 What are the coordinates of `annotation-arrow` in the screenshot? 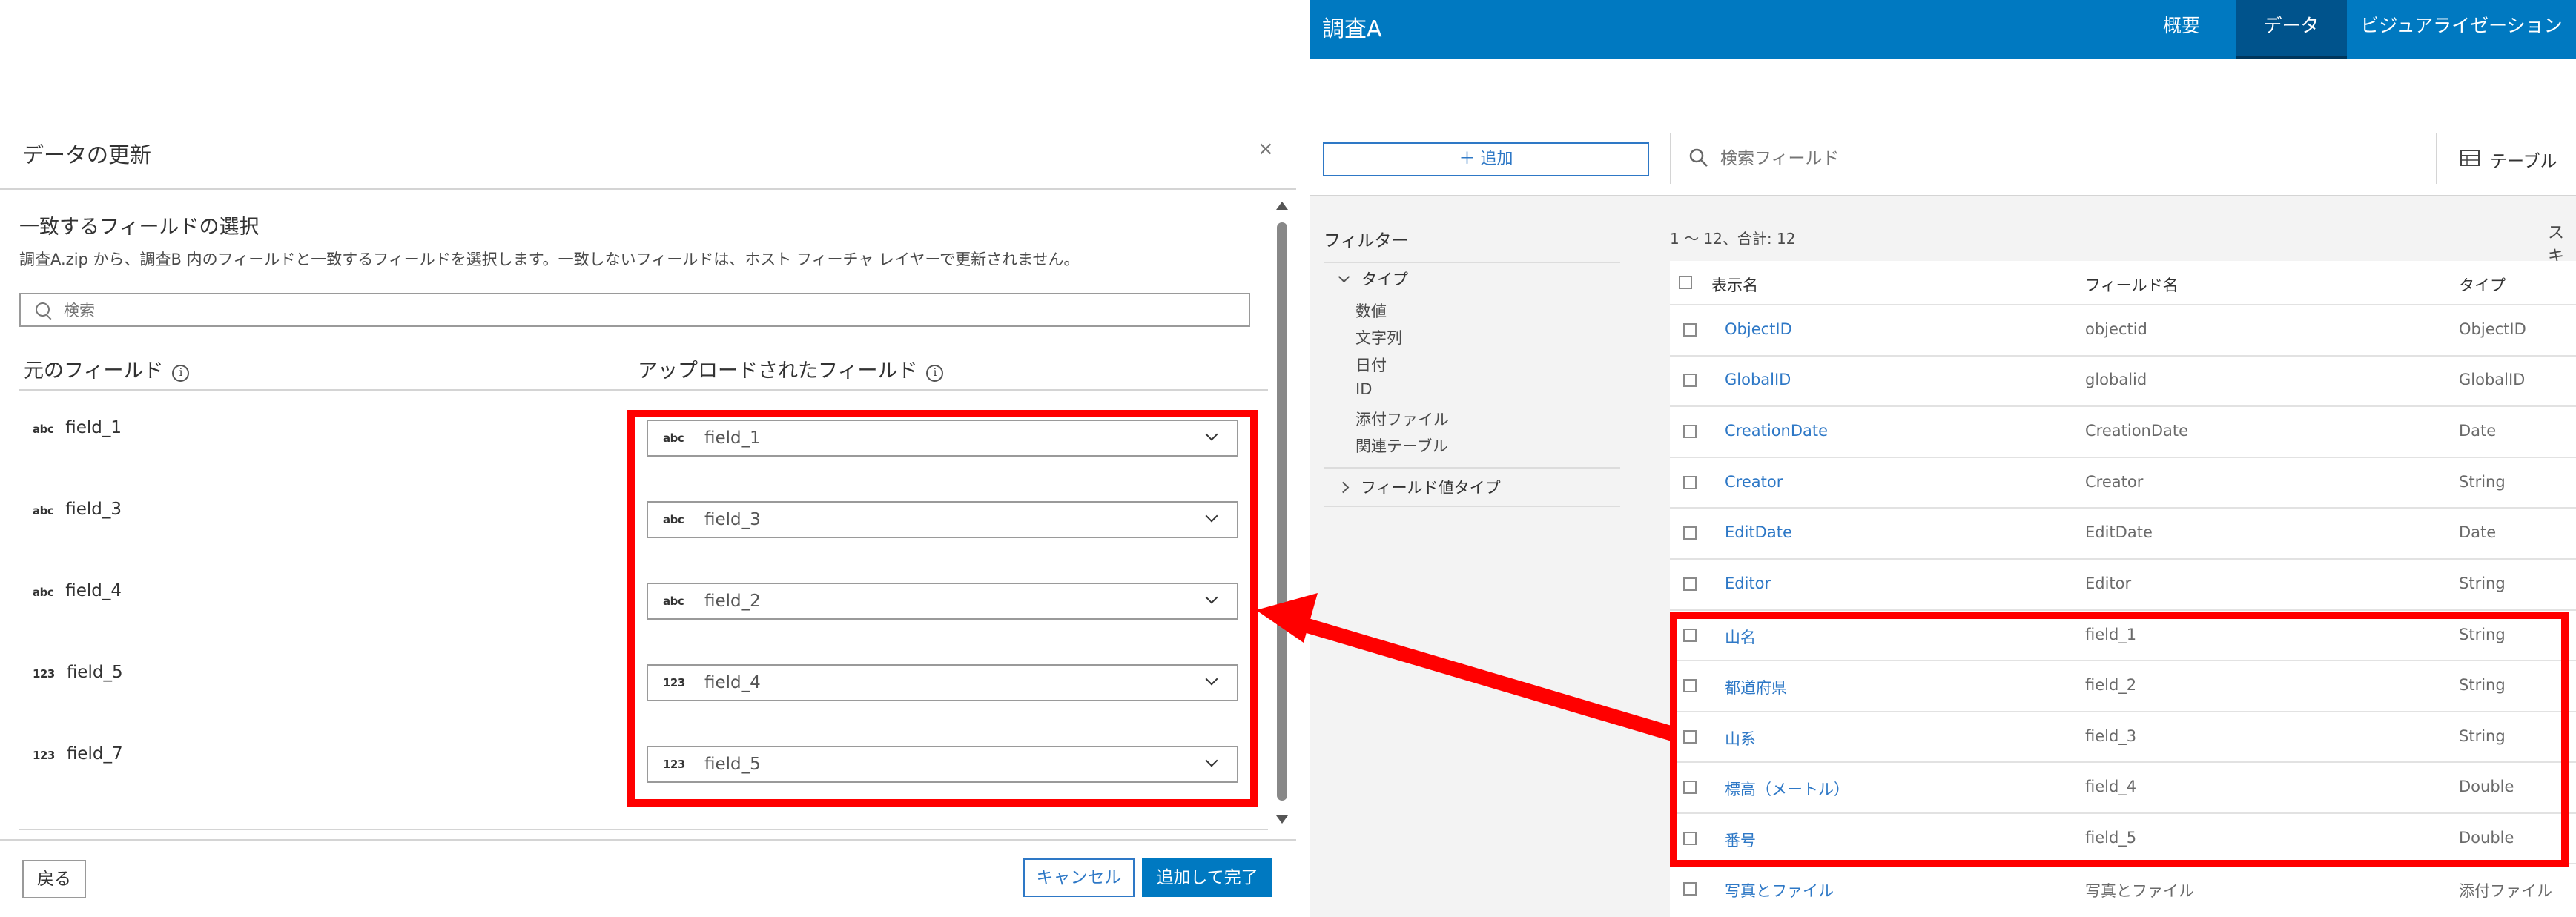 It's located at (1465, 667).